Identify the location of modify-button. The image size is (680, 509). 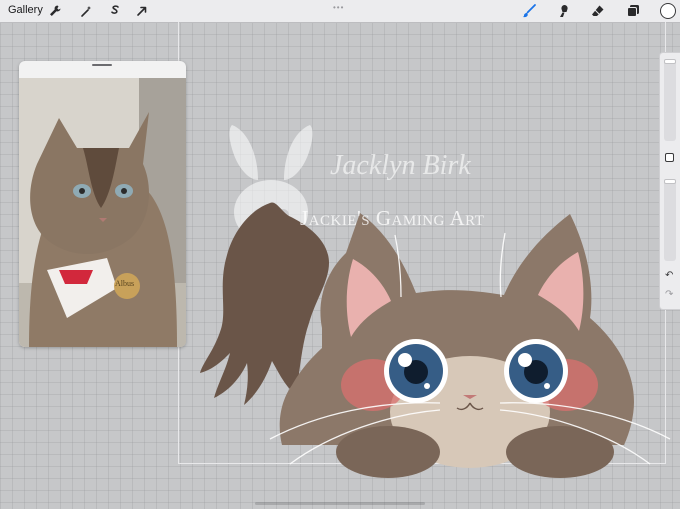
(669, 157).